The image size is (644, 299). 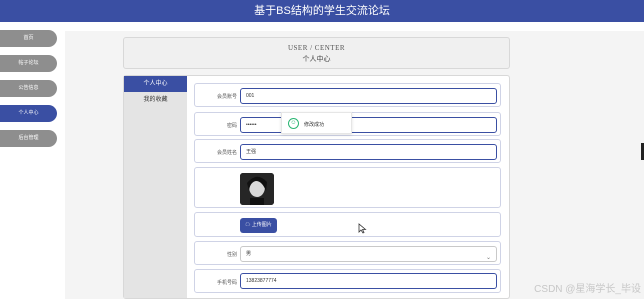 I want to click on gender-row: 性别 男 ⌄, so click(x=347, y=253).